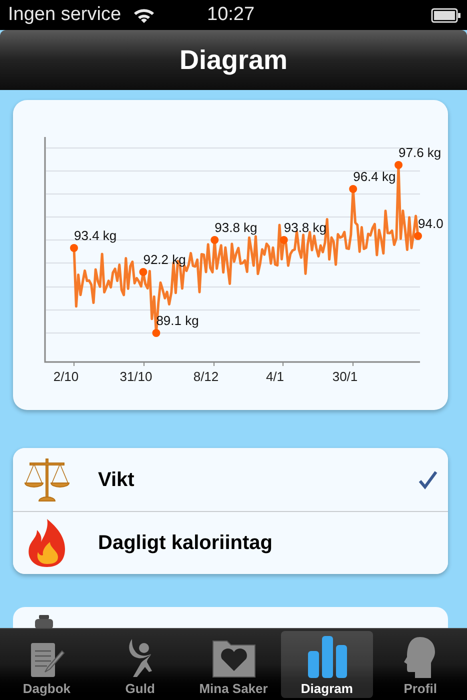 The height and width of the screenshot is (700, 467). I want to click on tab-button: Dagbok, so click(46, 664).